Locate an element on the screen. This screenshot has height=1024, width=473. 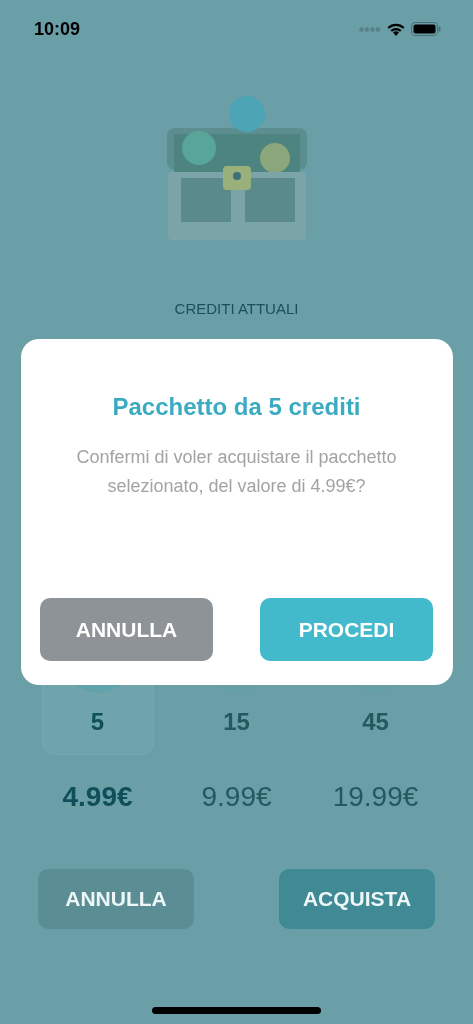
proceed-button: PROCEDI is located at coordinates (346, 629).